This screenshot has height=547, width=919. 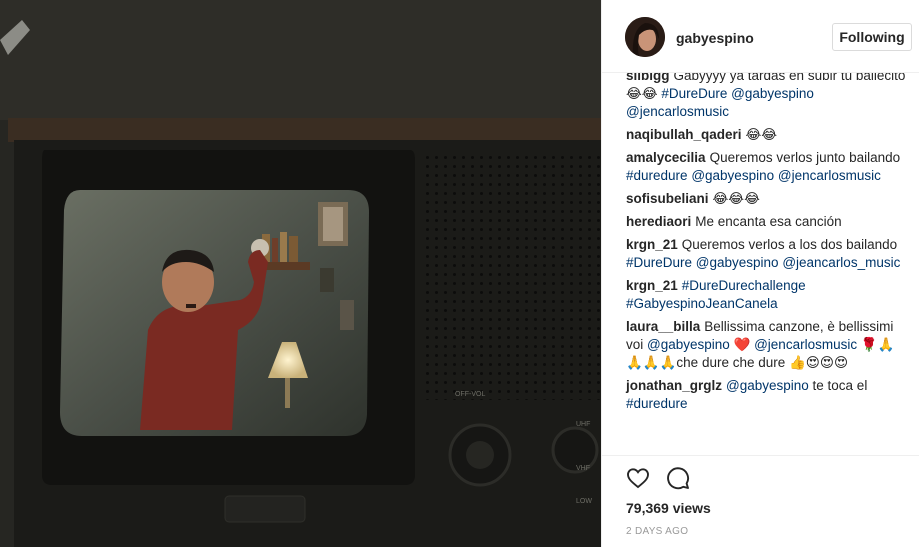 I want to click on comment-username: amalycecilia, so click(x=666, y=157).